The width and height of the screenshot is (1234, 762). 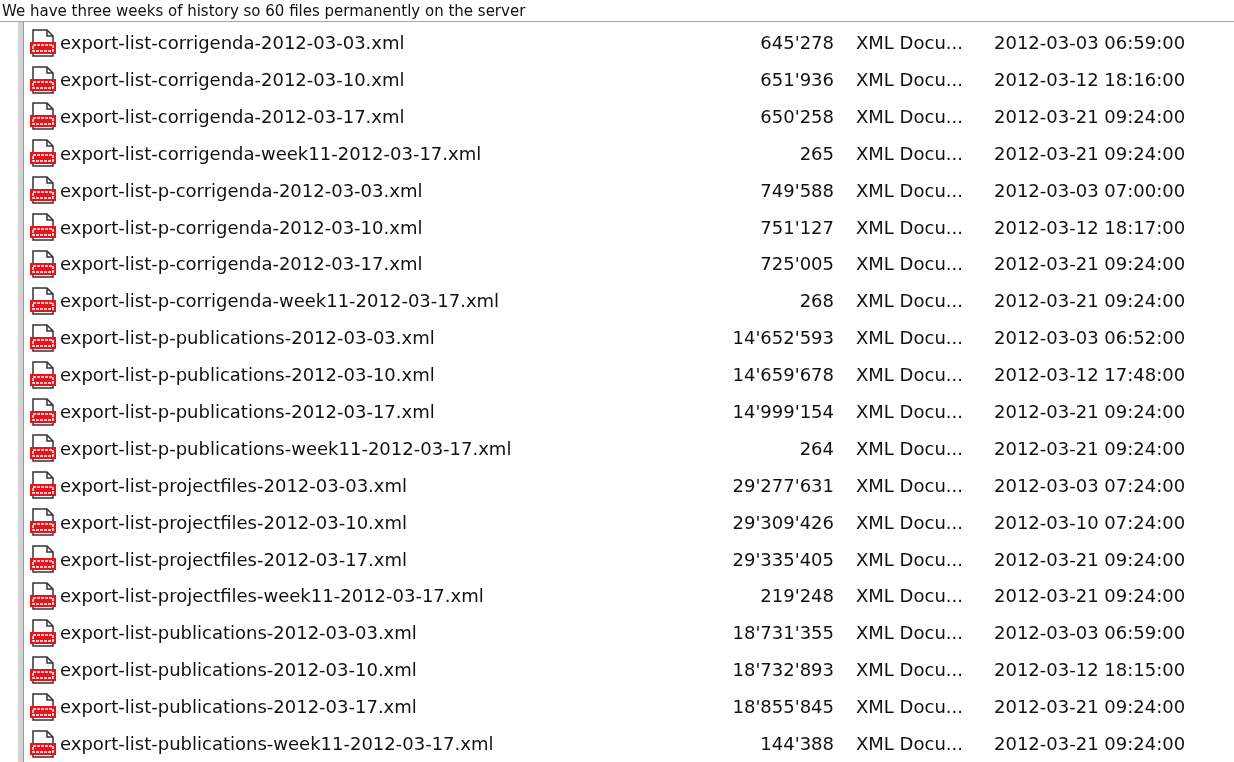 What do you see at coordinates (241, 190) in the screenshot?
I see `file-name: export-list-p-corrigenda-2012-03-03.xml` at bounding box center [241, 190].